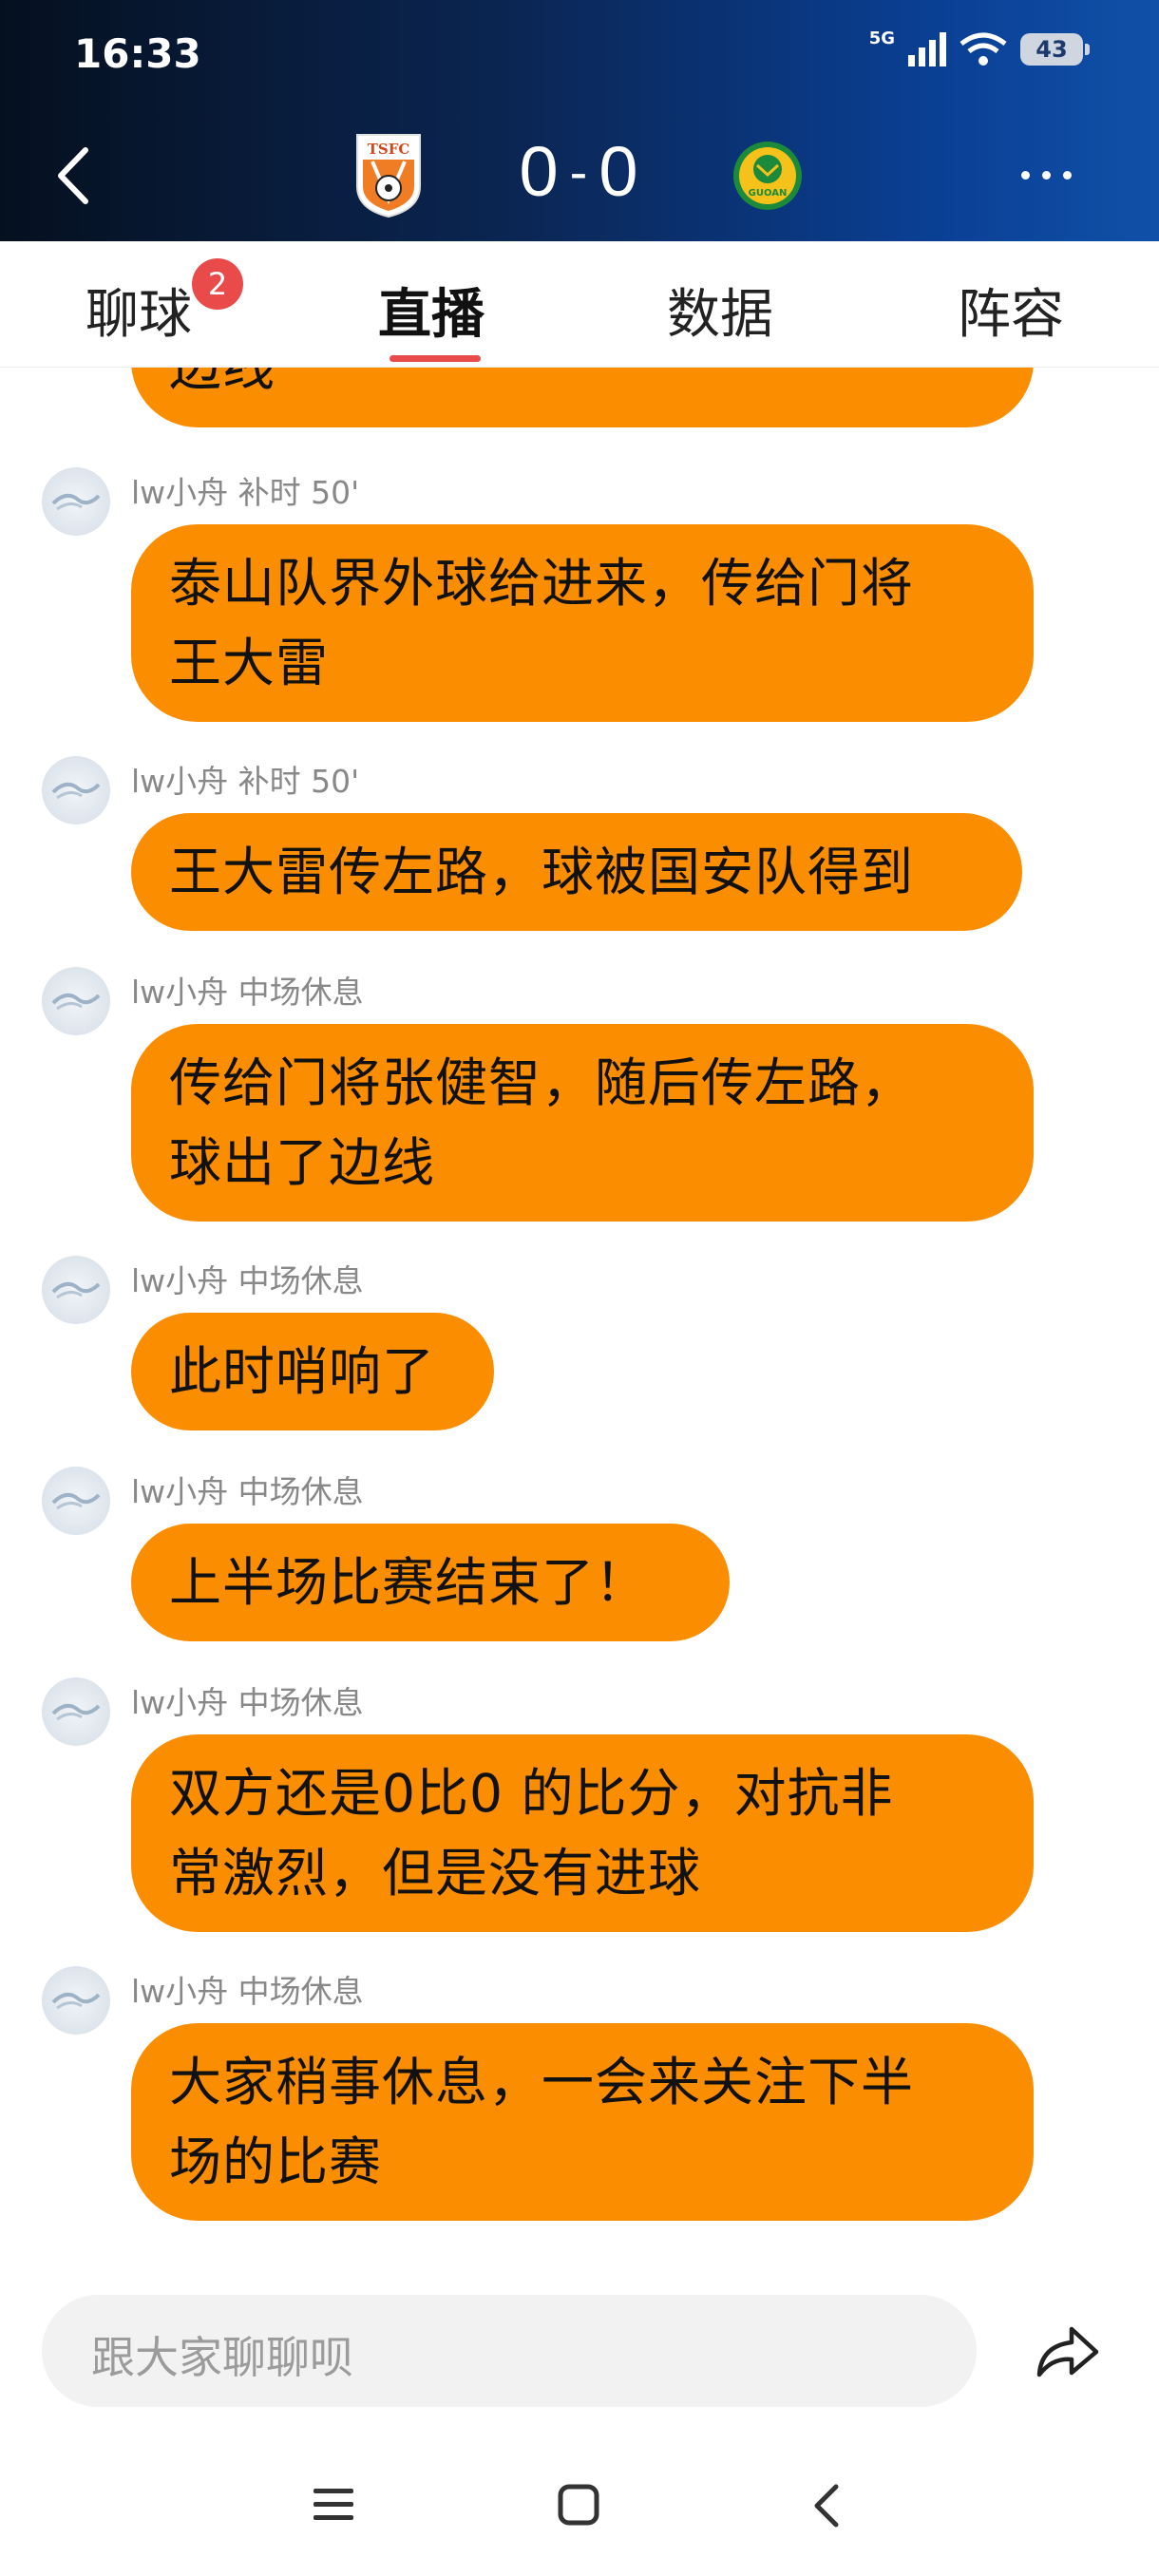 The image size is (1159, 2576). I want to click on home-logo-text: TSFC, so click(389, 149).